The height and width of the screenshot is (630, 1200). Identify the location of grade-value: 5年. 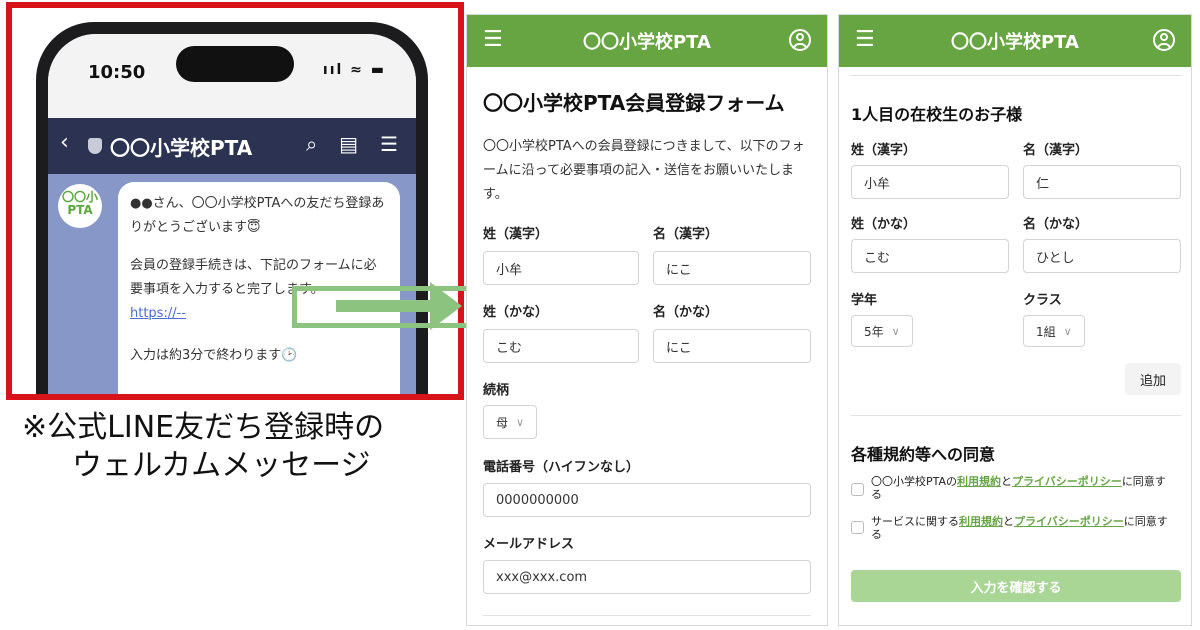
(874, 331).